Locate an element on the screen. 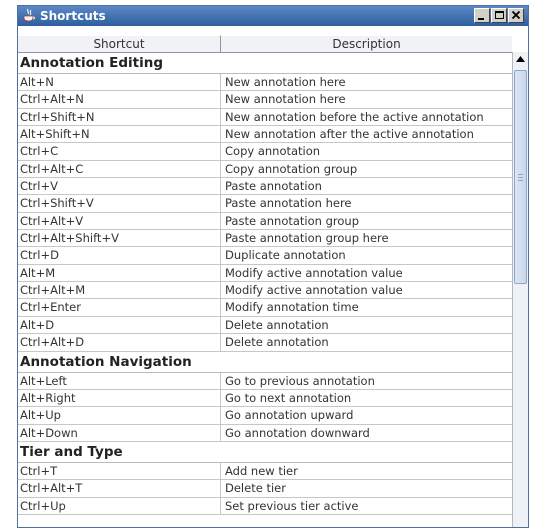 The width and height of the screenshot is (535, 528). shortcut-cell: Alt+D is located at coordinates (119, 325).